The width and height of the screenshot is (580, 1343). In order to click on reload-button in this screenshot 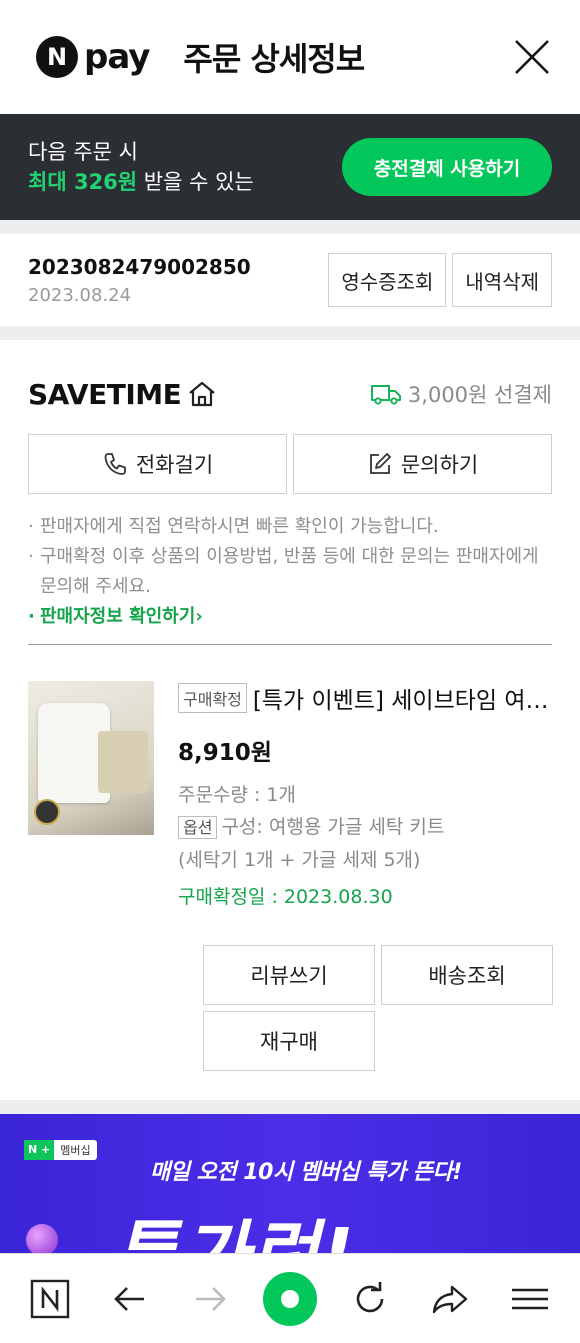, I will do `click(370, 1299)`.